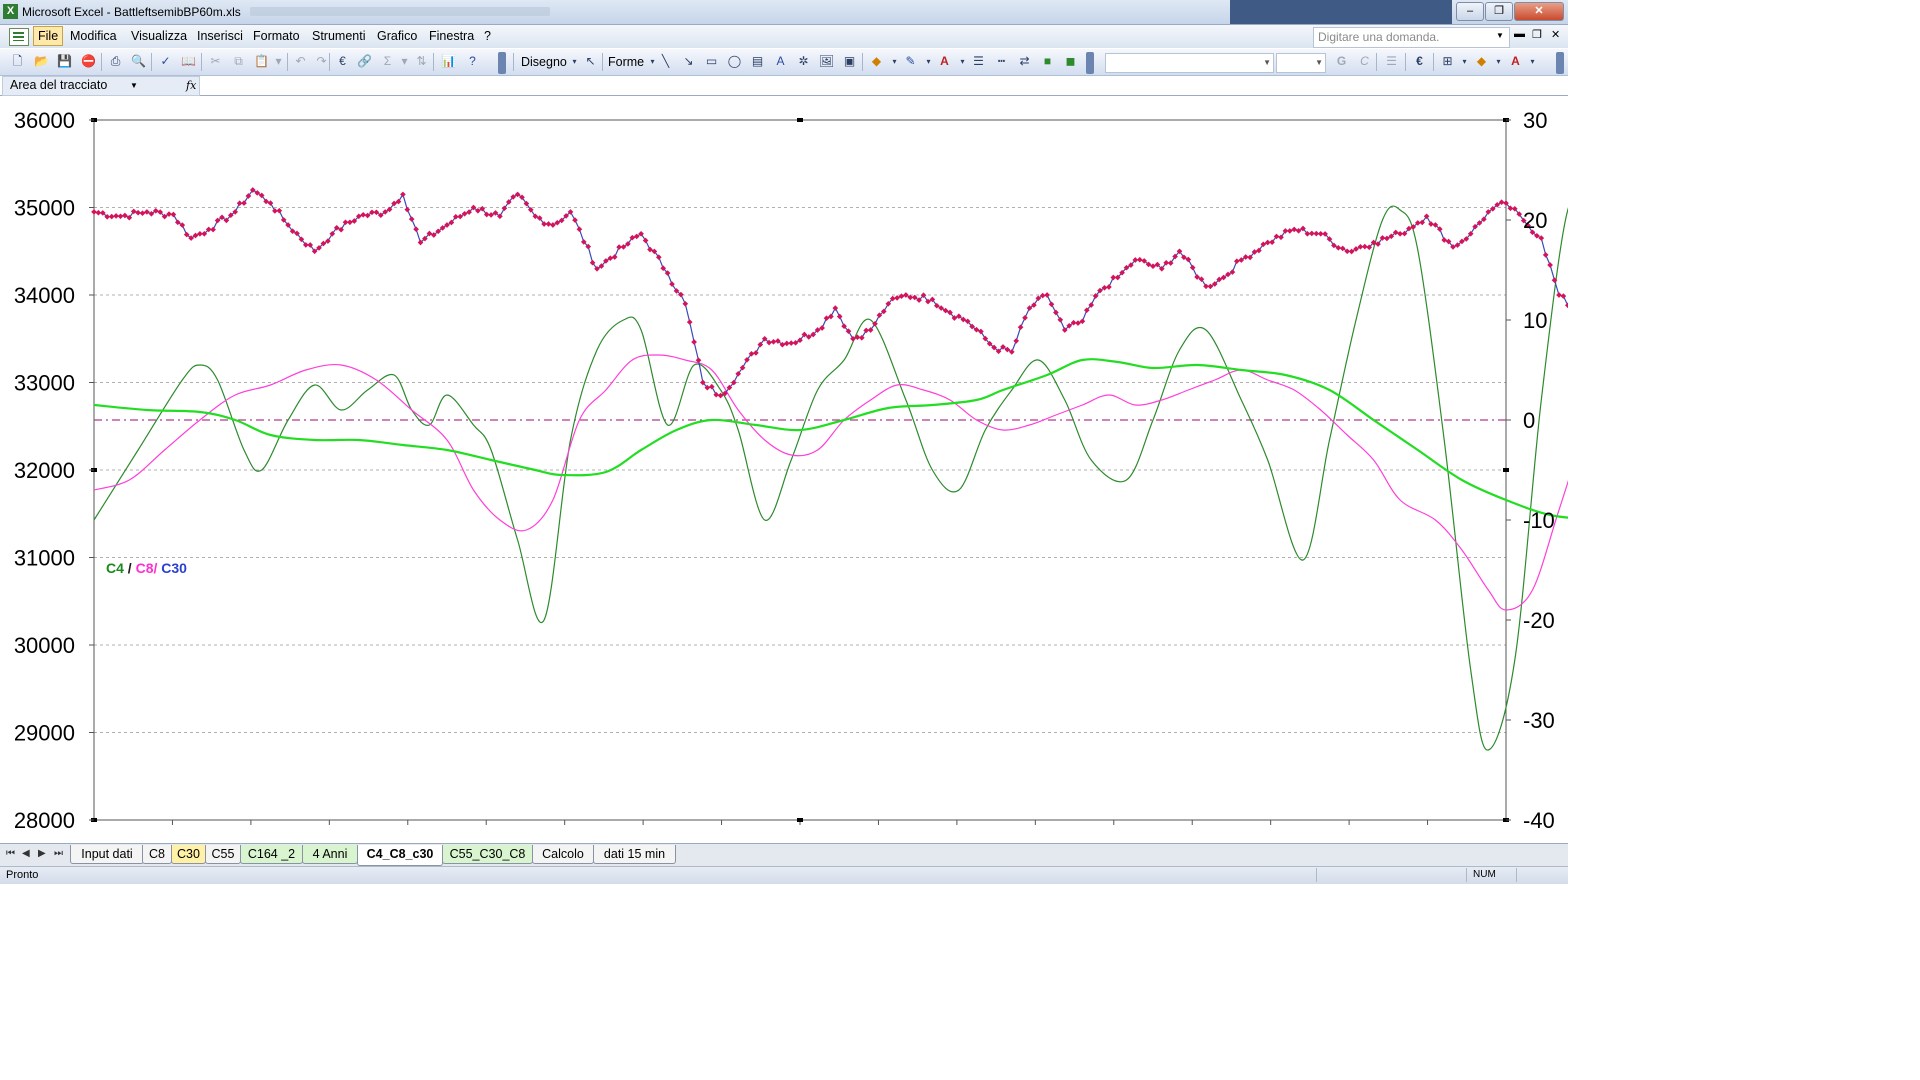  I want to click on sheet-tab: Input dati, so click(107, 854).